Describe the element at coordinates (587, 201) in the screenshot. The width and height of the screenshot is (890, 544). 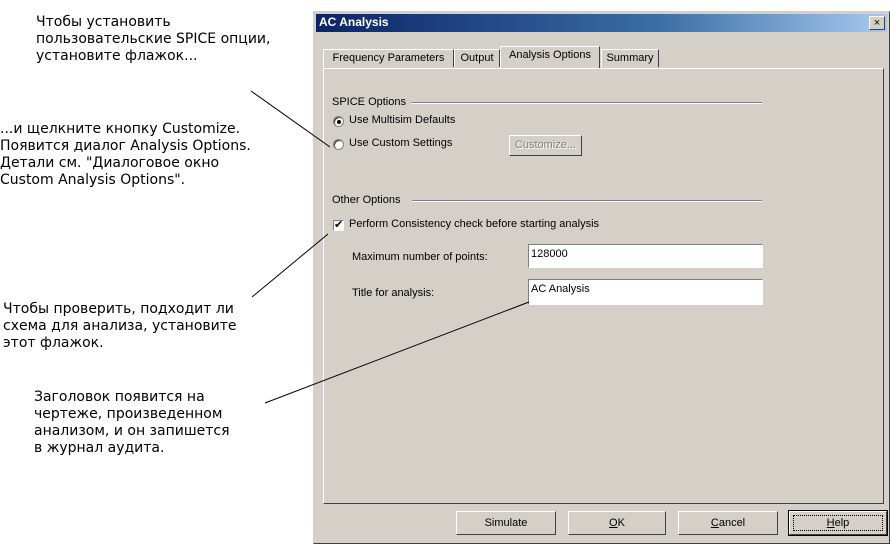
I see `other-options-divider` at that location.